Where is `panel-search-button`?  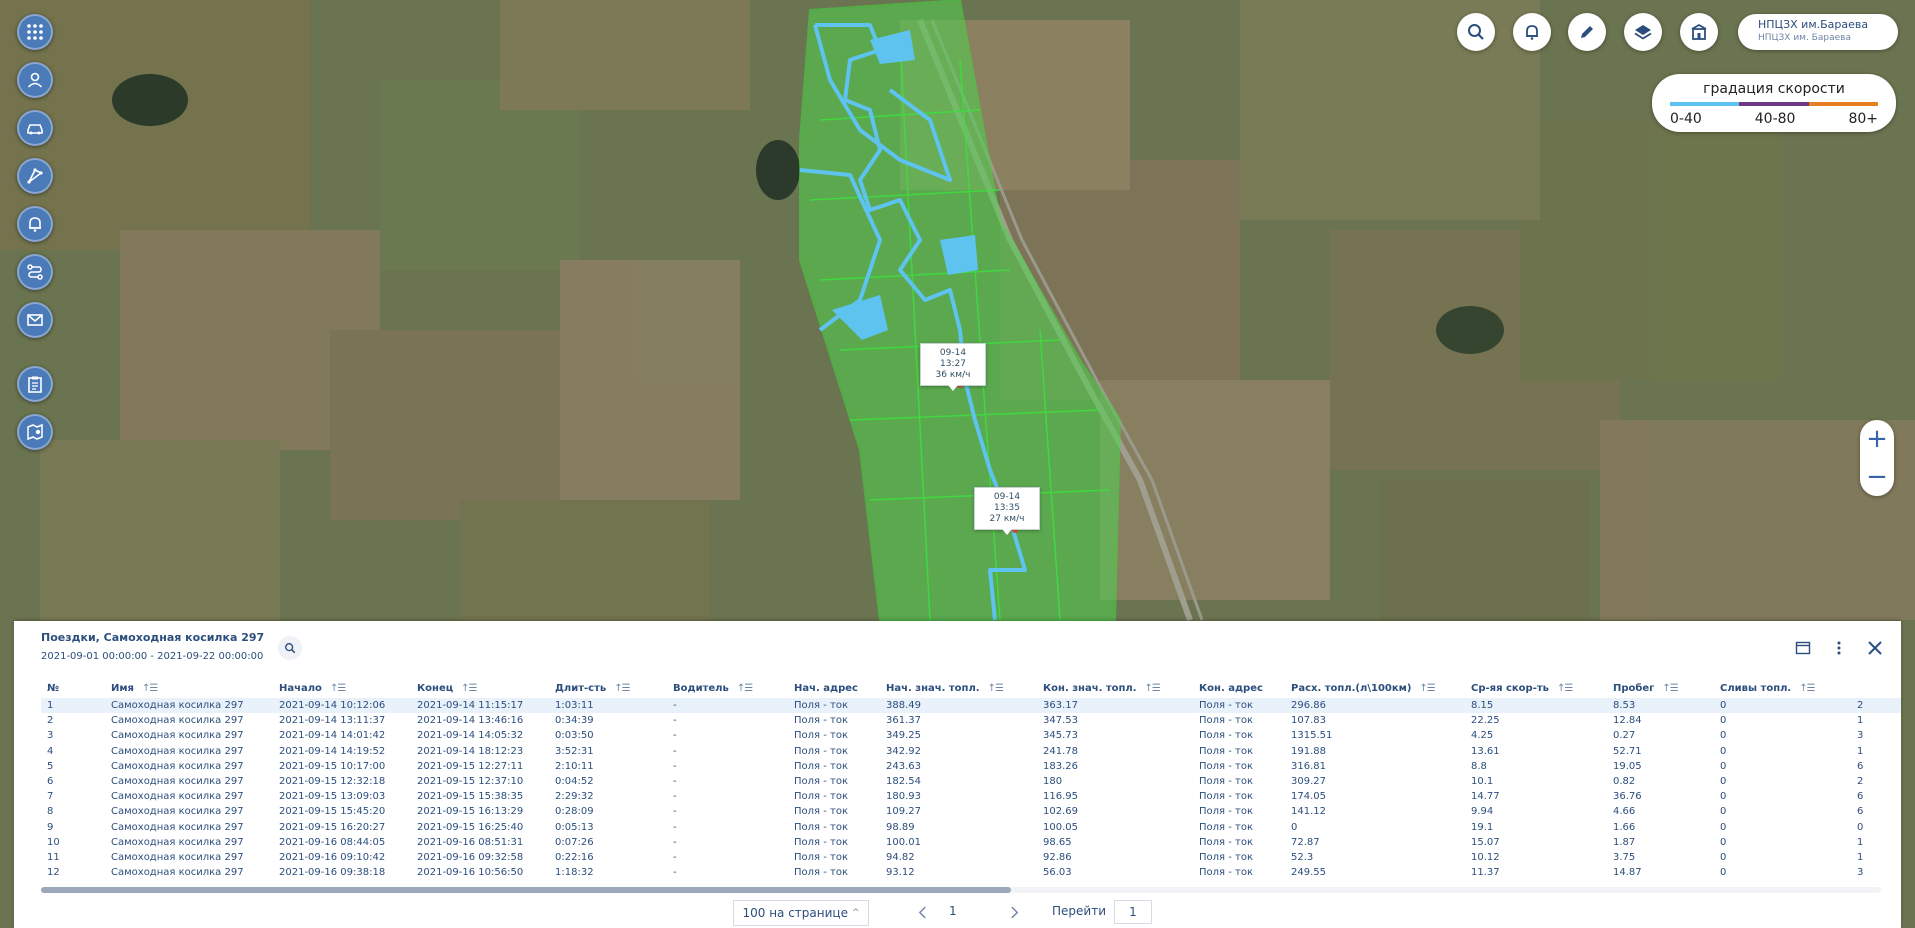 panel-search-button is located at coordinates (290, 648).